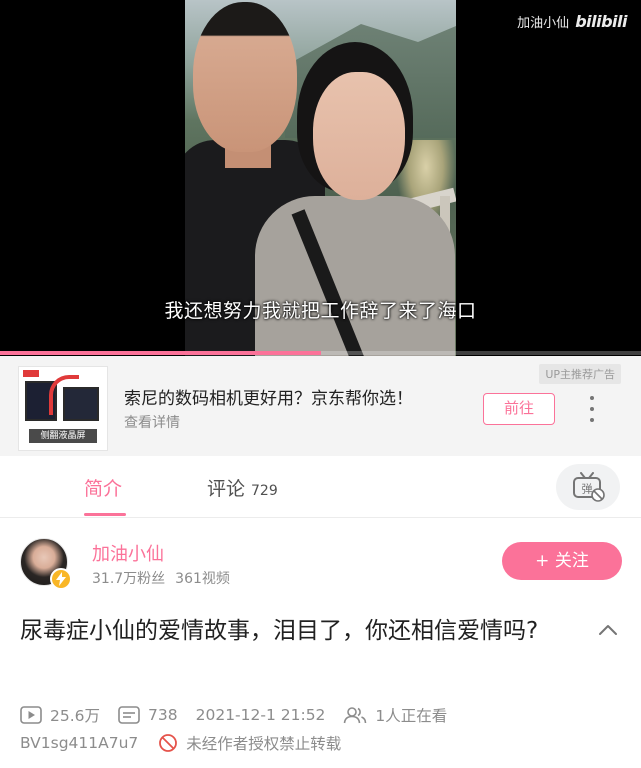 The image size is (641, 768). What do you see at coordinates (359, 136) in the screenshot?
I see `woman-face` at bounding box center [359, 136].